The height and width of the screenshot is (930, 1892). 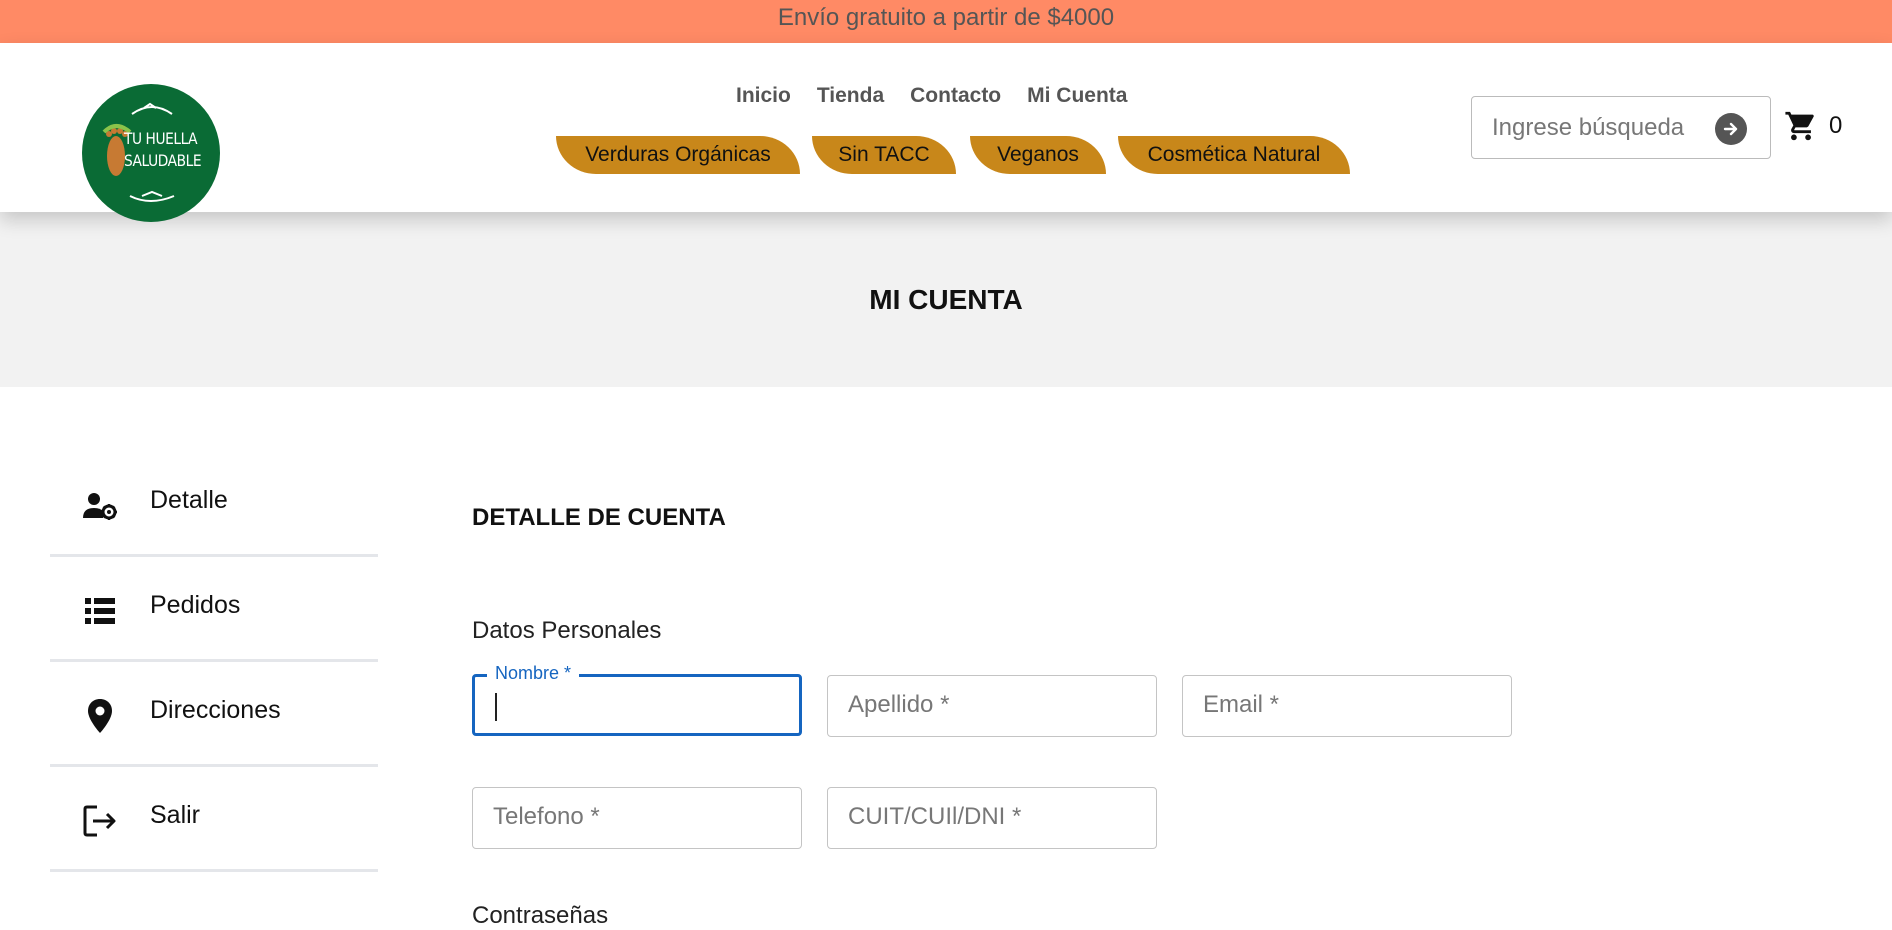 I want to click on sidebar-item-direcciones: Direcciones, so click(x=214, y=714).